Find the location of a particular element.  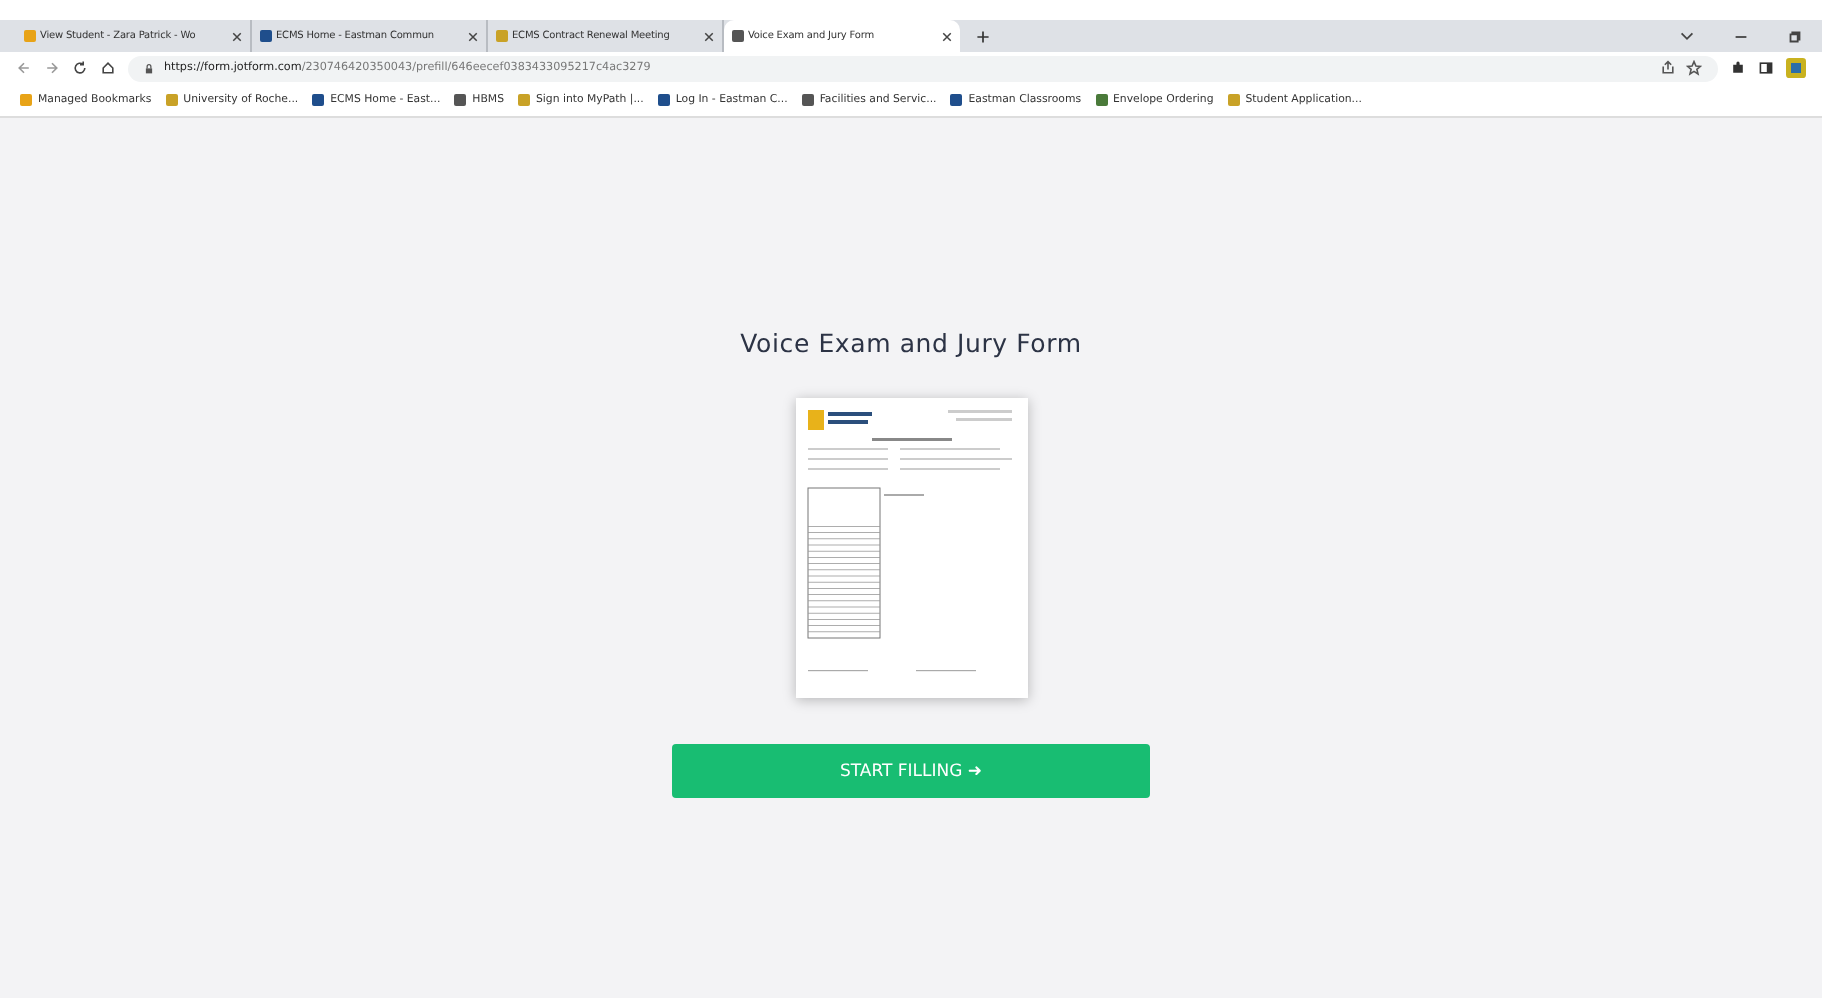

star-icon is located at coordinates (1694, 68).